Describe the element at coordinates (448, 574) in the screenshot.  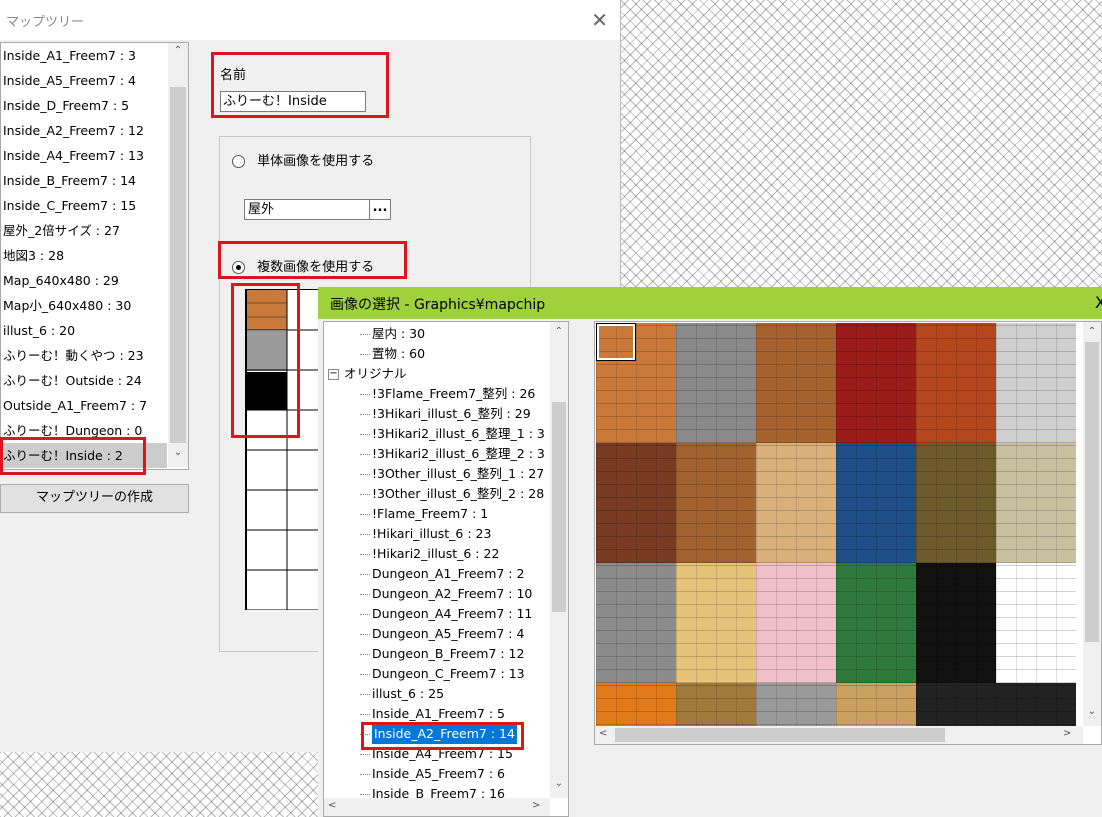
I see `tree-node: Dungeon_A1_Freem7 : 2` at that location.